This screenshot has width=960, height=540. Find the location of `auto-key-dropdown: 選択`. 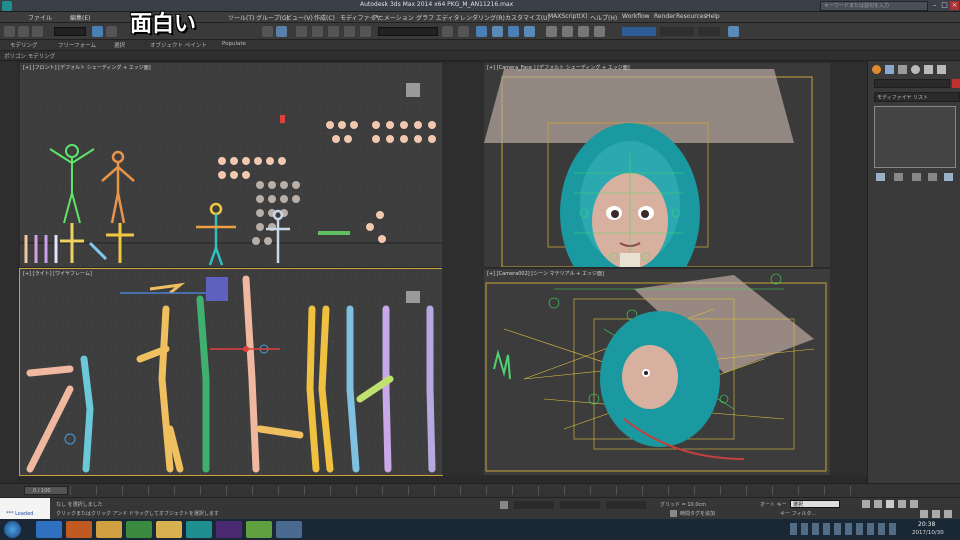

auto-key-dropdown: 選択 is located at coordinates (815, 504).